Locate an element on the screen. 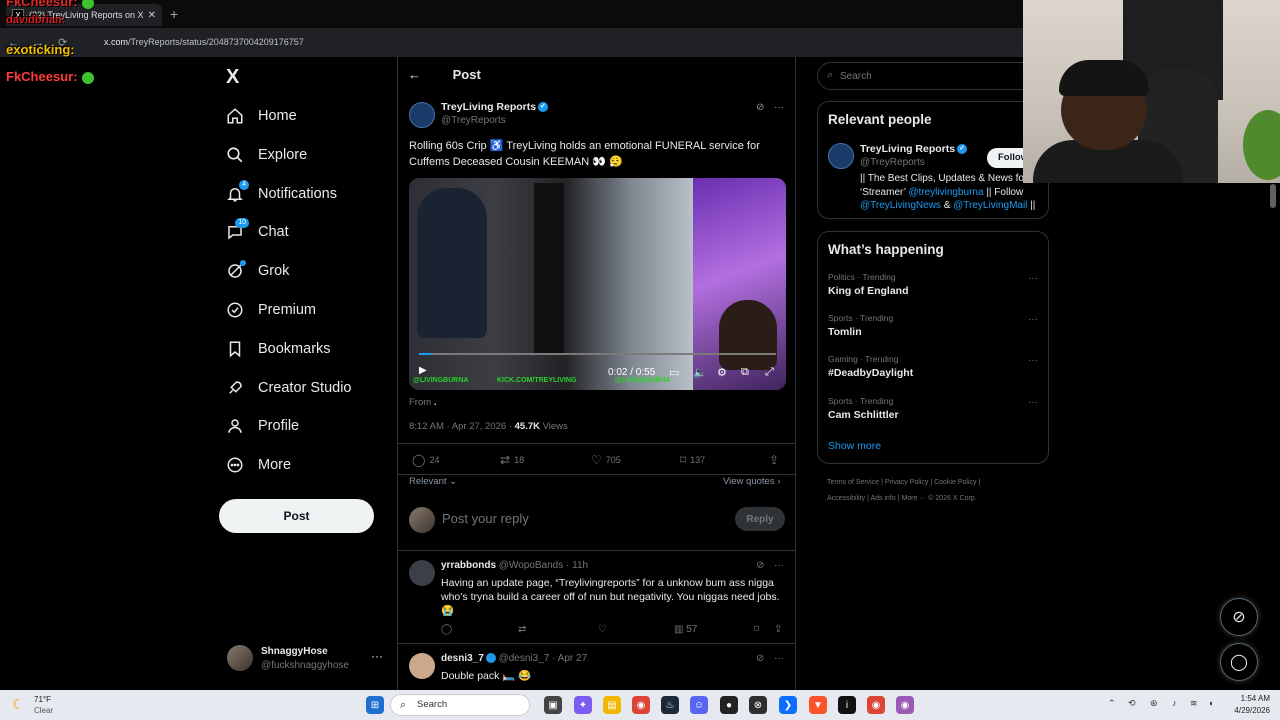 This screenshot has height=720, width=1280. video-time: 0:02 / 0:55 is located at coordinates (632, 372).